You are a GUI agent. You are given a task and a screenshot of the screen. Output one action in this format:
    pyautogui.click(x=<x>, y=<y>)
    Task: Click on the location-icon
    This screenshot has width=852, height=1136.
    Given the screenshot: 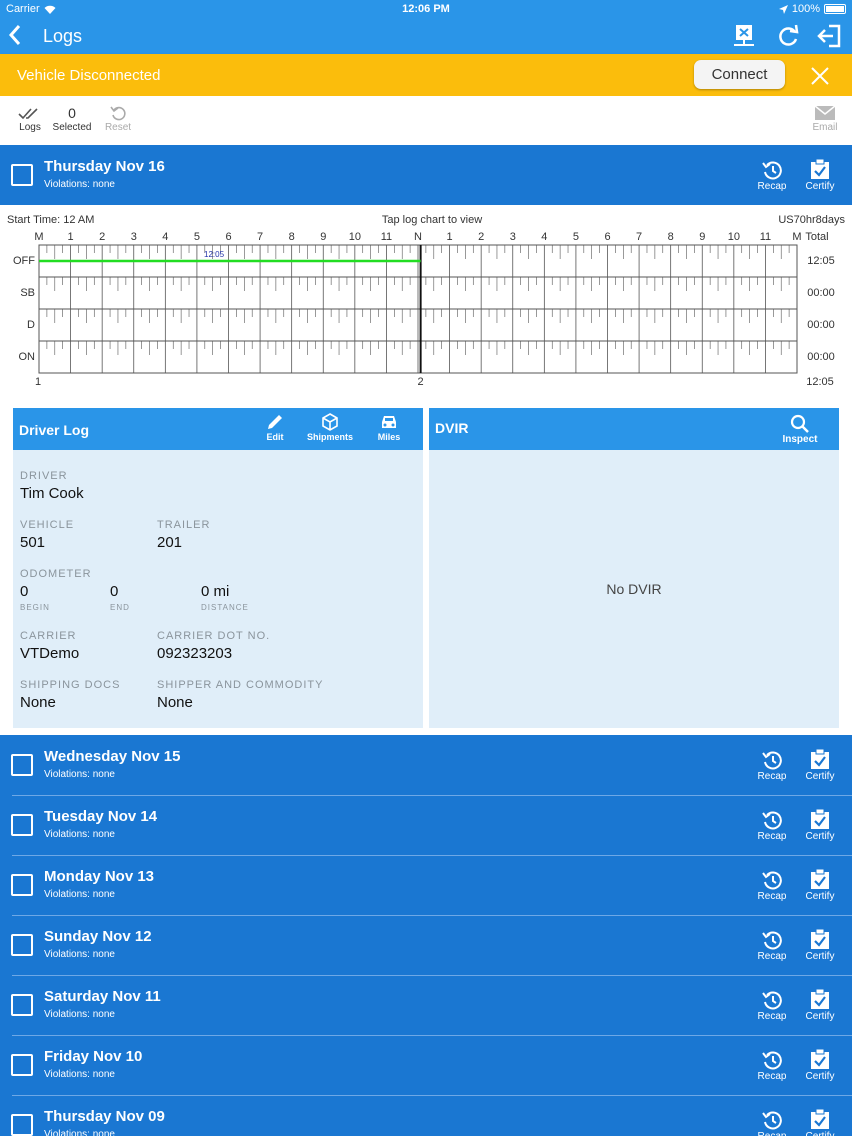 What is the action you would take?
    pyautogui.click(x=783, y=9)
    